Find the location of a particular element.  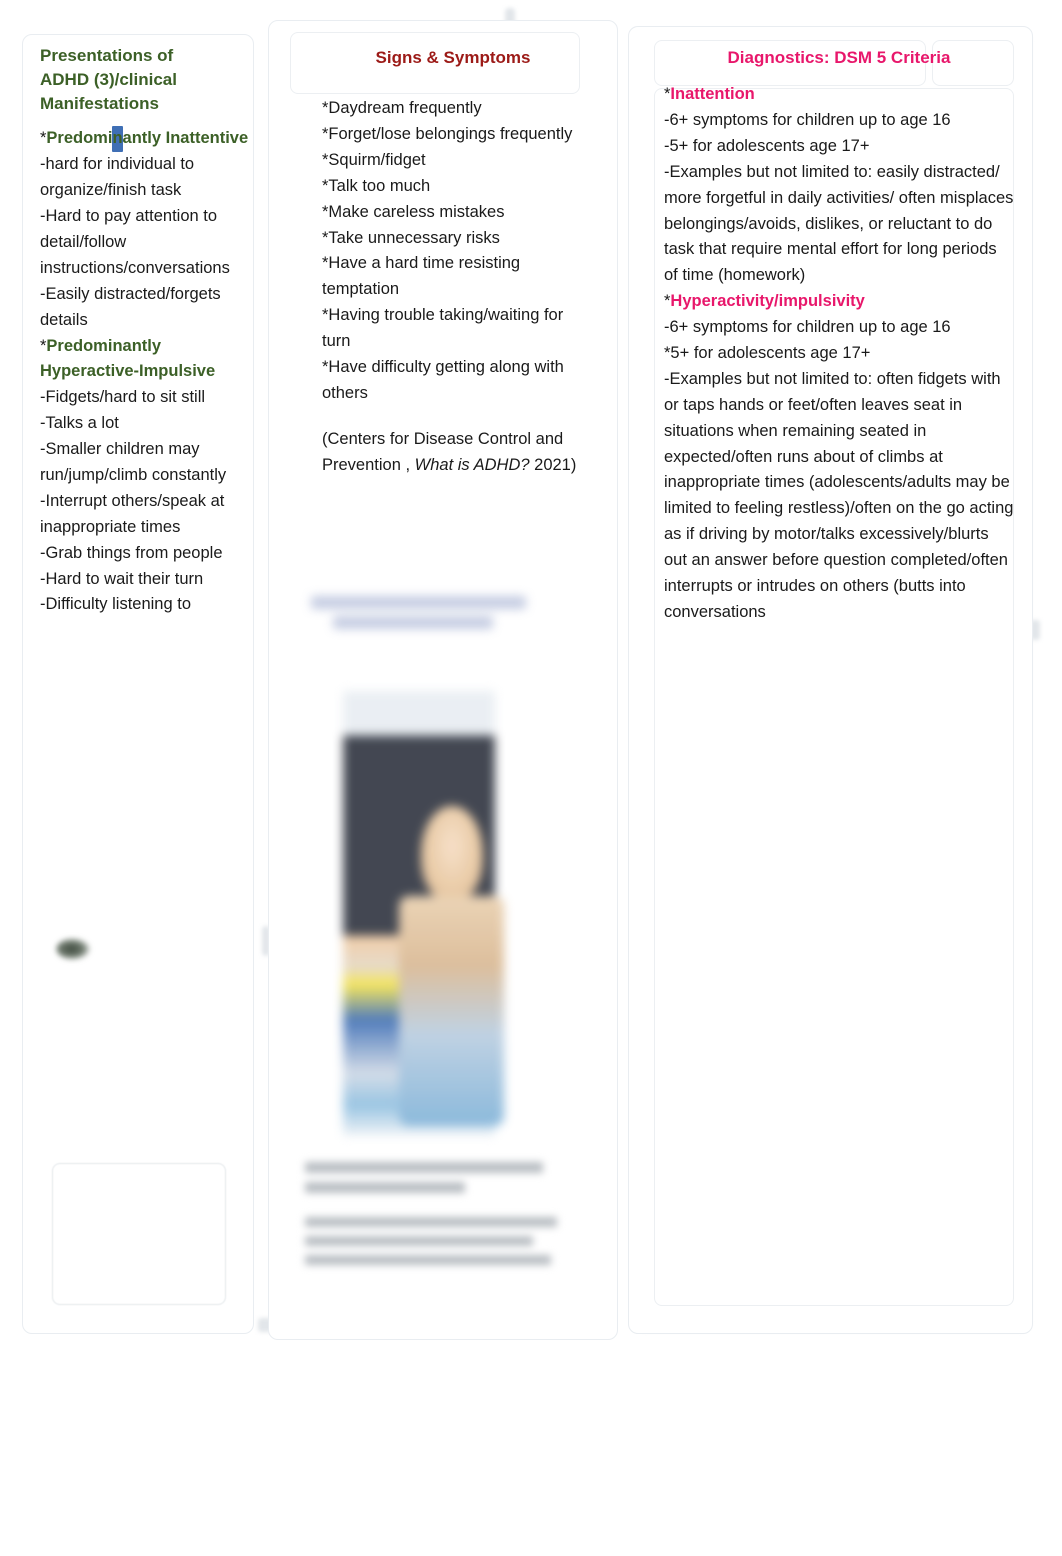

list-item: *5+ for adolescents age 17+ is located at coordinates (767, 353).